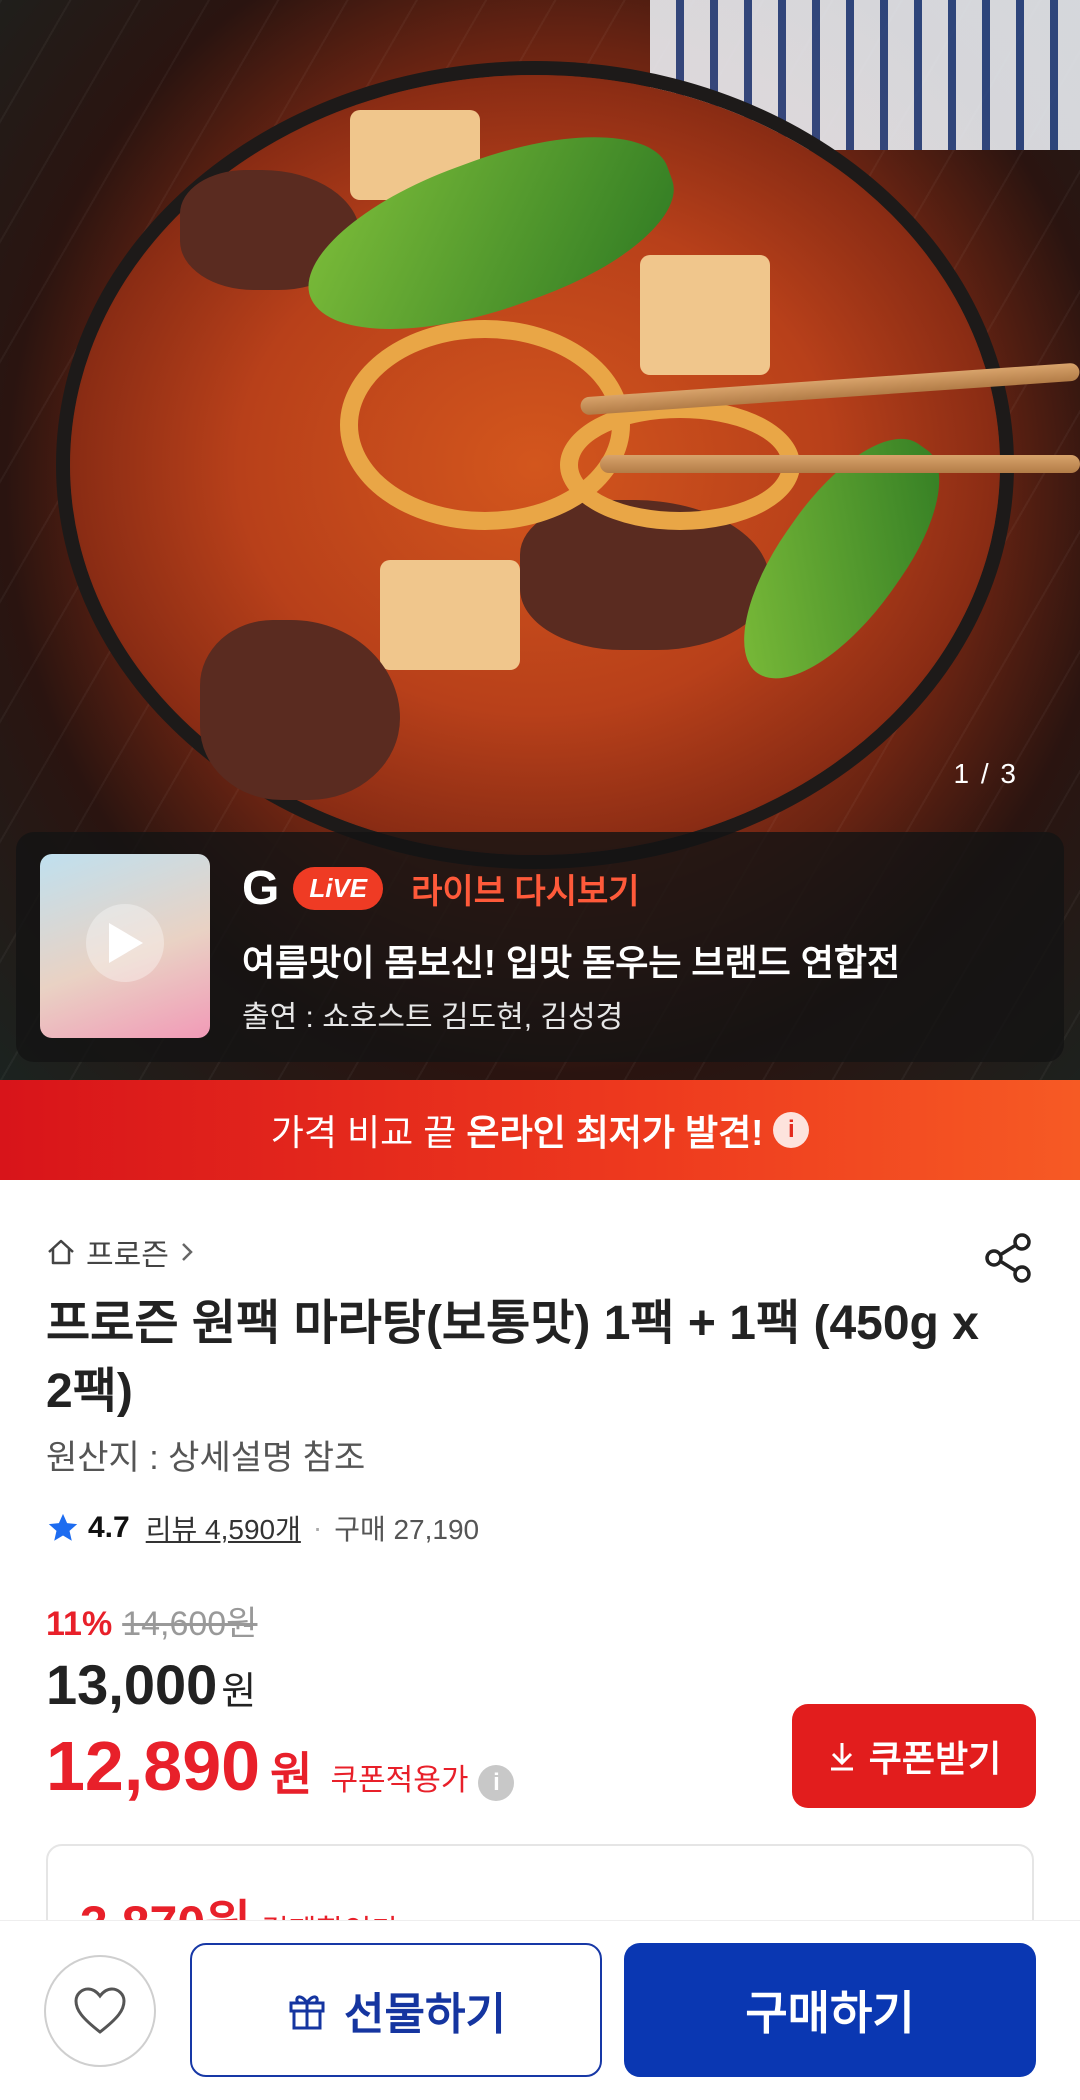 The image size is (1080, 2100). What do you see at coordinates (571, 962) in the screenshot?
I see `live-title: 여름맛이 몸보신! 입맛 돋우는 브랜드 연합전` at bounding box center [571, 962].